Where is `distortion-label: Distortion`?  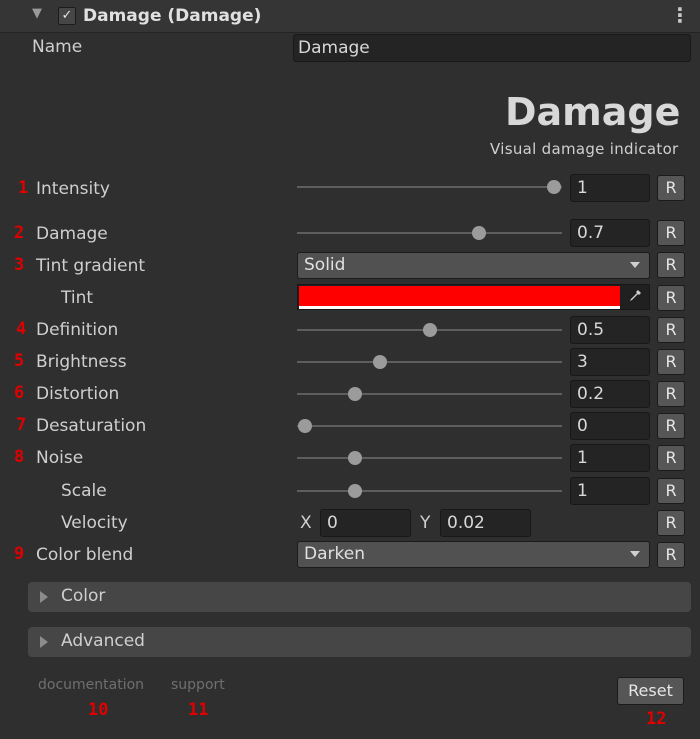 distortion-label: Distortion is located at coordinates (78, 394).